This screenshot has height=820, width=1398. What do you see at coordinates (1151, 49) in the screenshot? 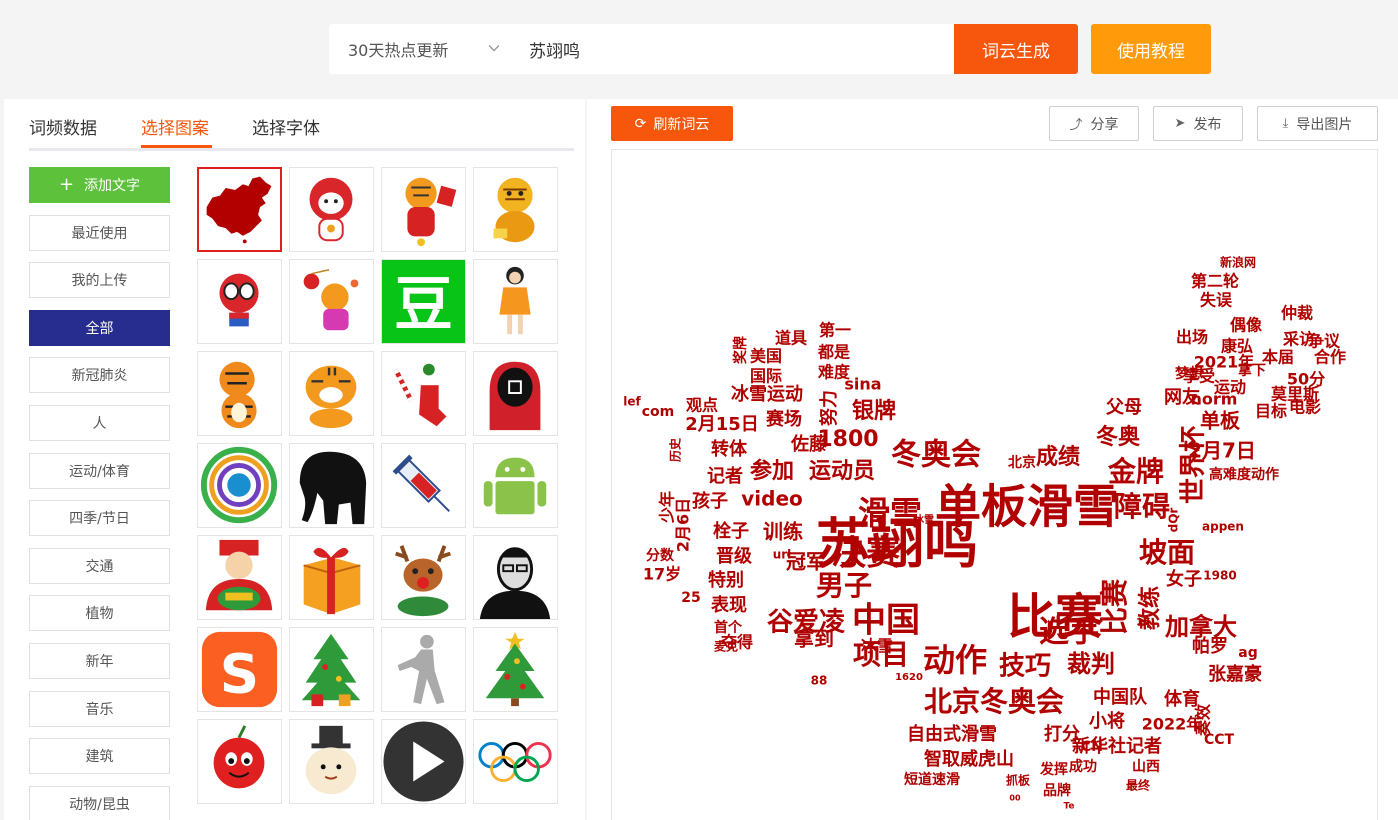
I see `tutorial-button: 使用教程` at bounding box center [1151, 49].